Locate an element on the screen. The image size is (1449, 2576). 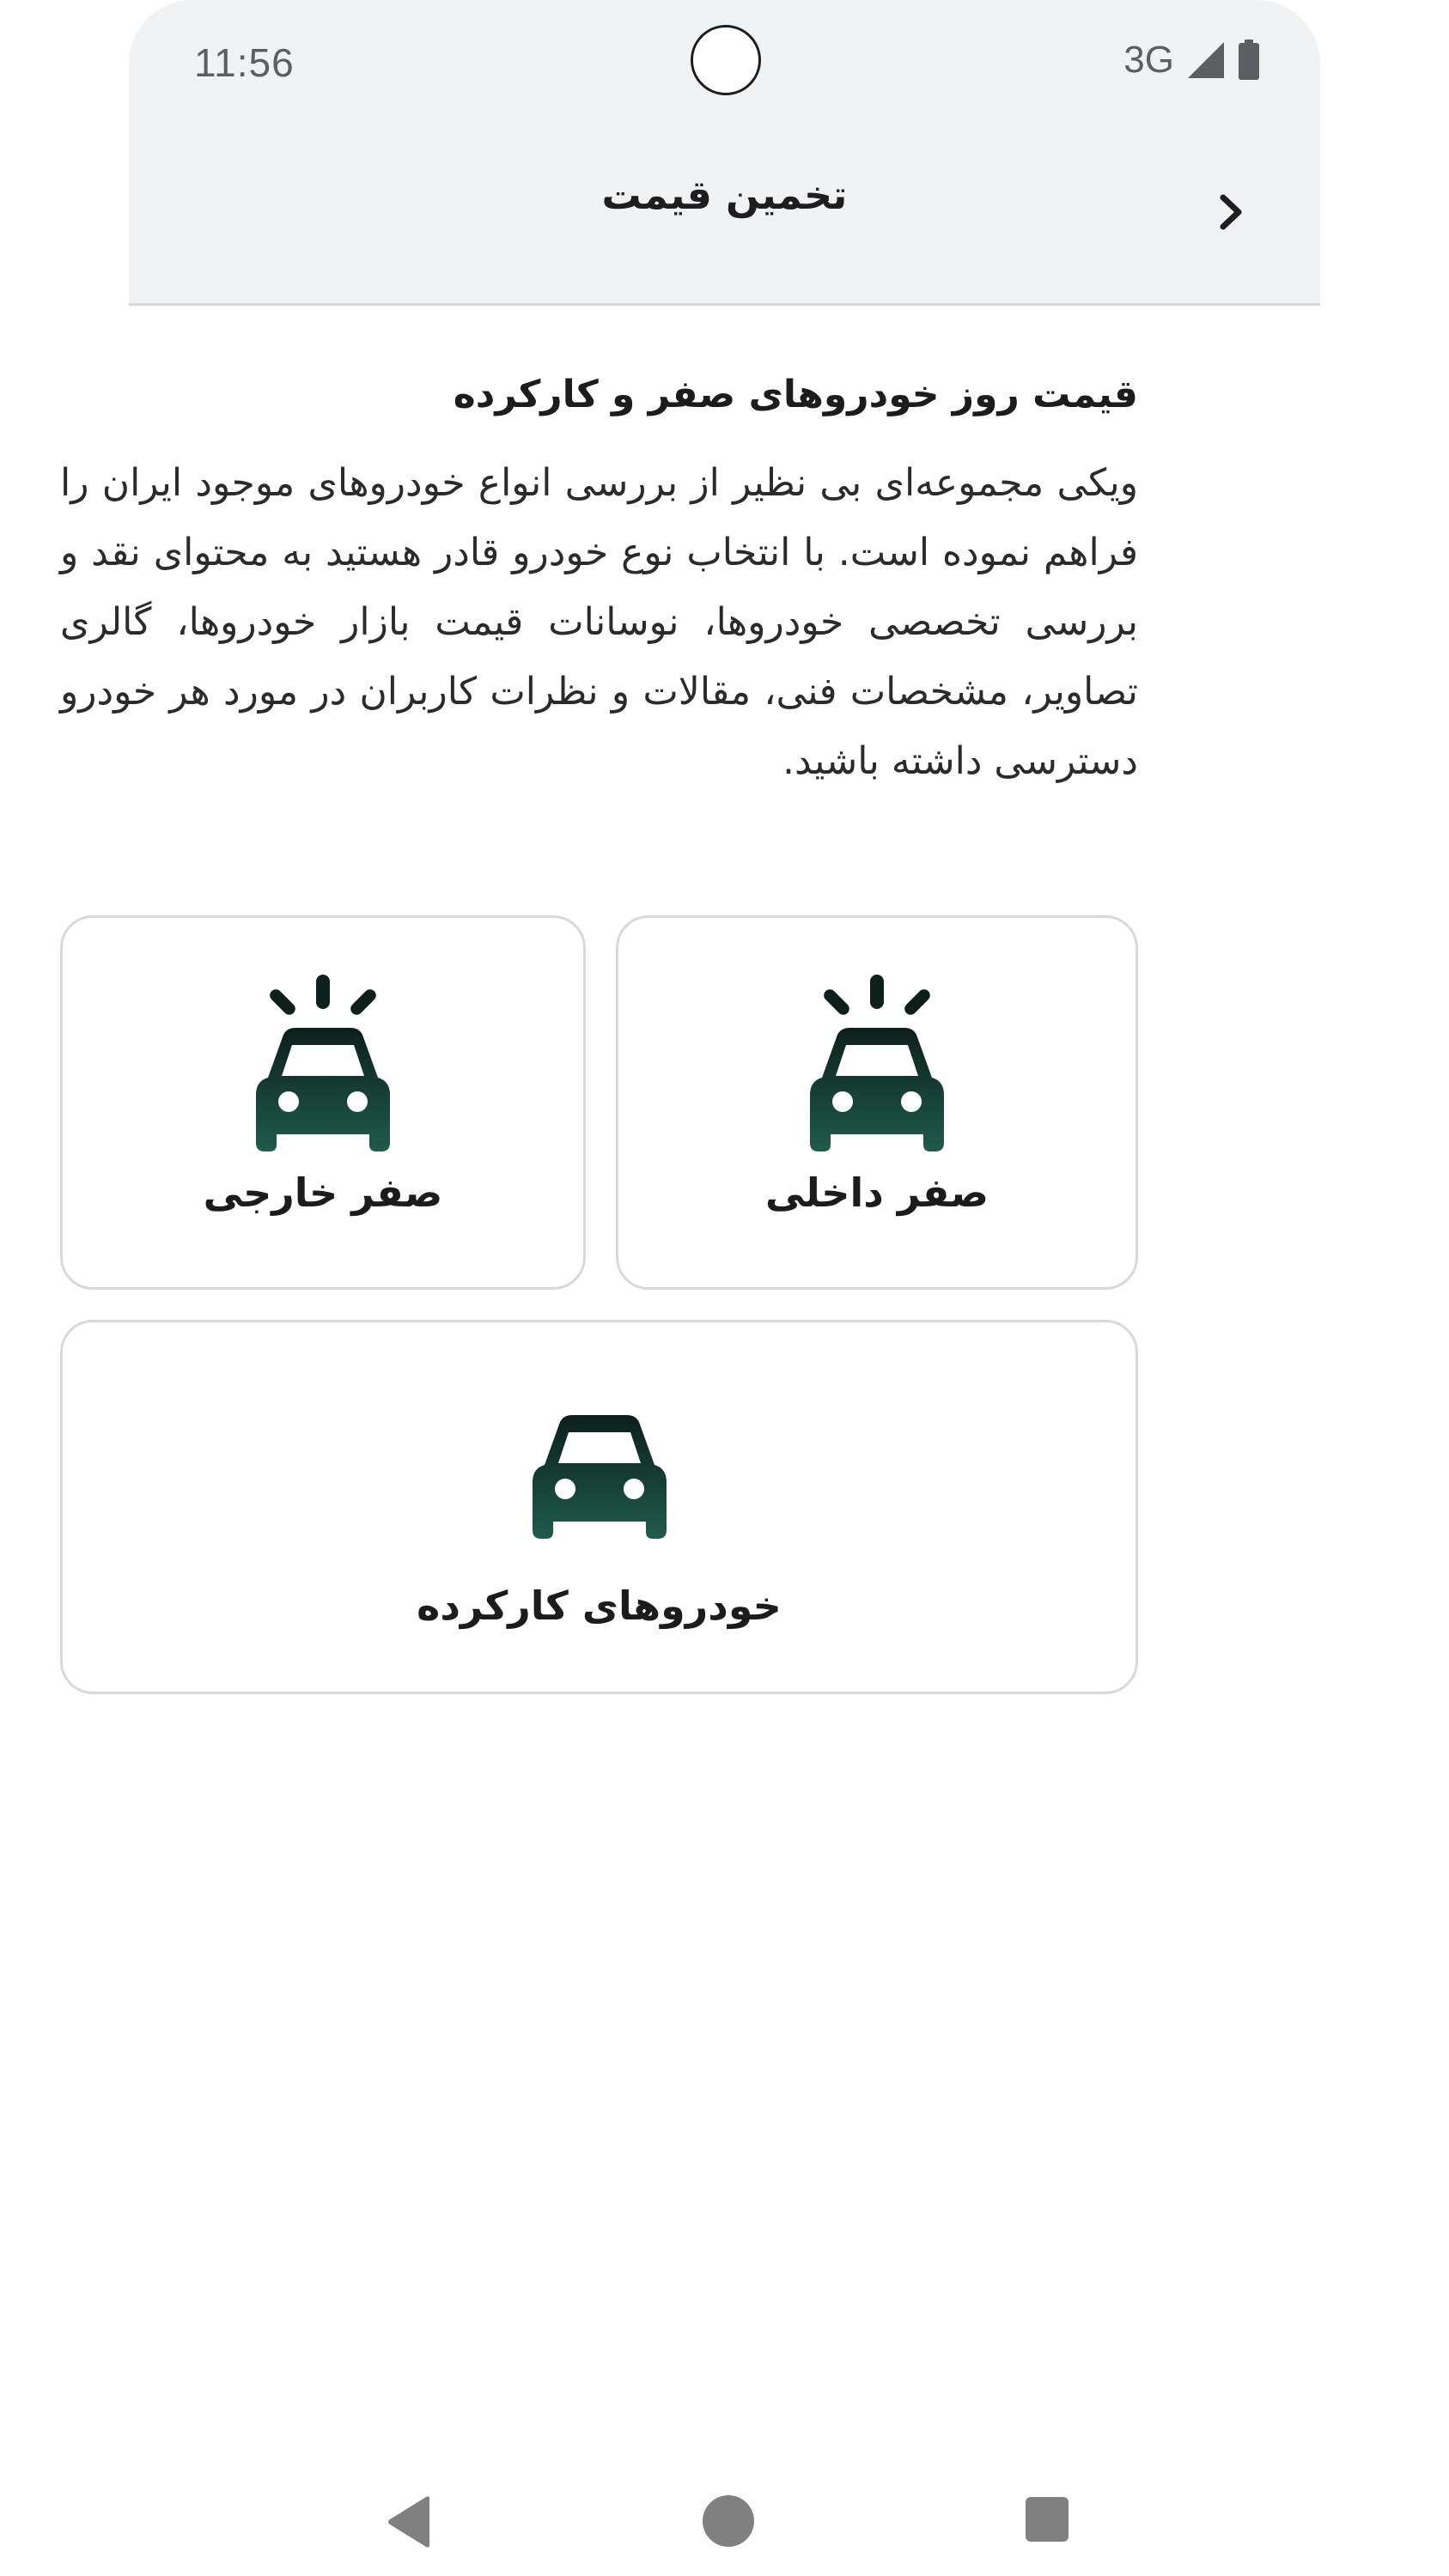
foreign-new-card: صفر خارجی is located at coordinates (323, 1102).